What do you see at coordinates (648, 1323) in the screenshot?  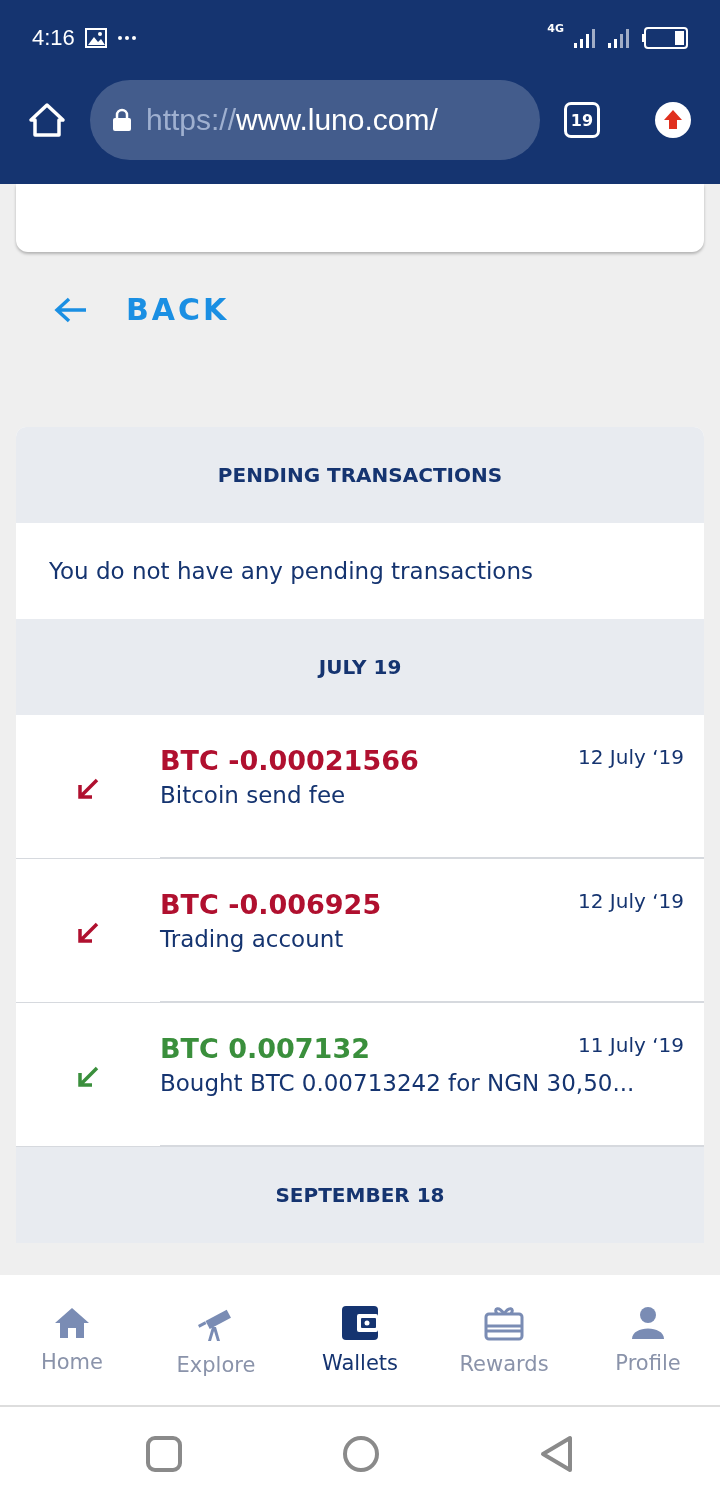 I see `person-icon` at bounding box center [648, 1323].